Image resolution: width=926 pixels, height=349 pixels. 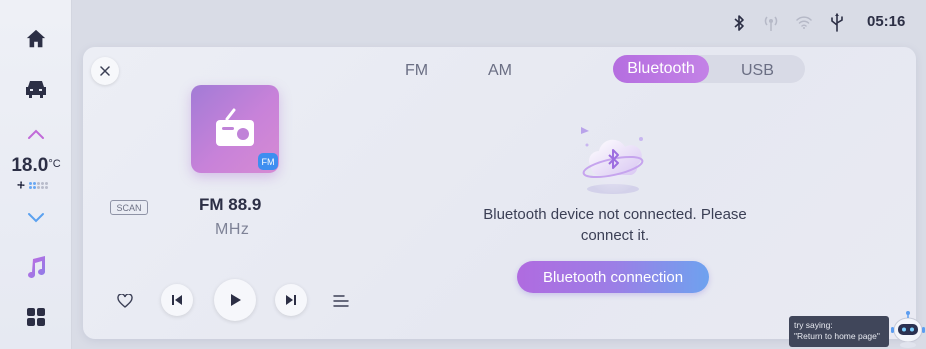 What do you see at coordinates (886, 21) in the screenshot?
I see `status-clock: 05:16` at bounding box center [886, 21].